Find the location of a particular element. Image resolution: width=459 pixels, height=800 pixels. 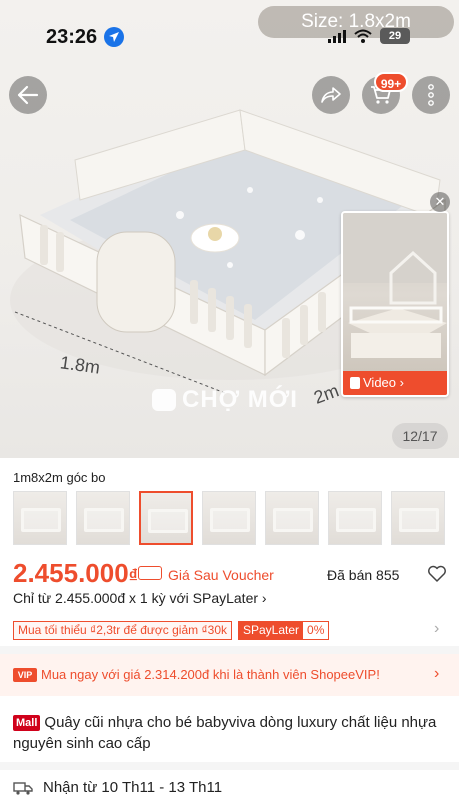

signal-icon is located at coordinates (337, 36).